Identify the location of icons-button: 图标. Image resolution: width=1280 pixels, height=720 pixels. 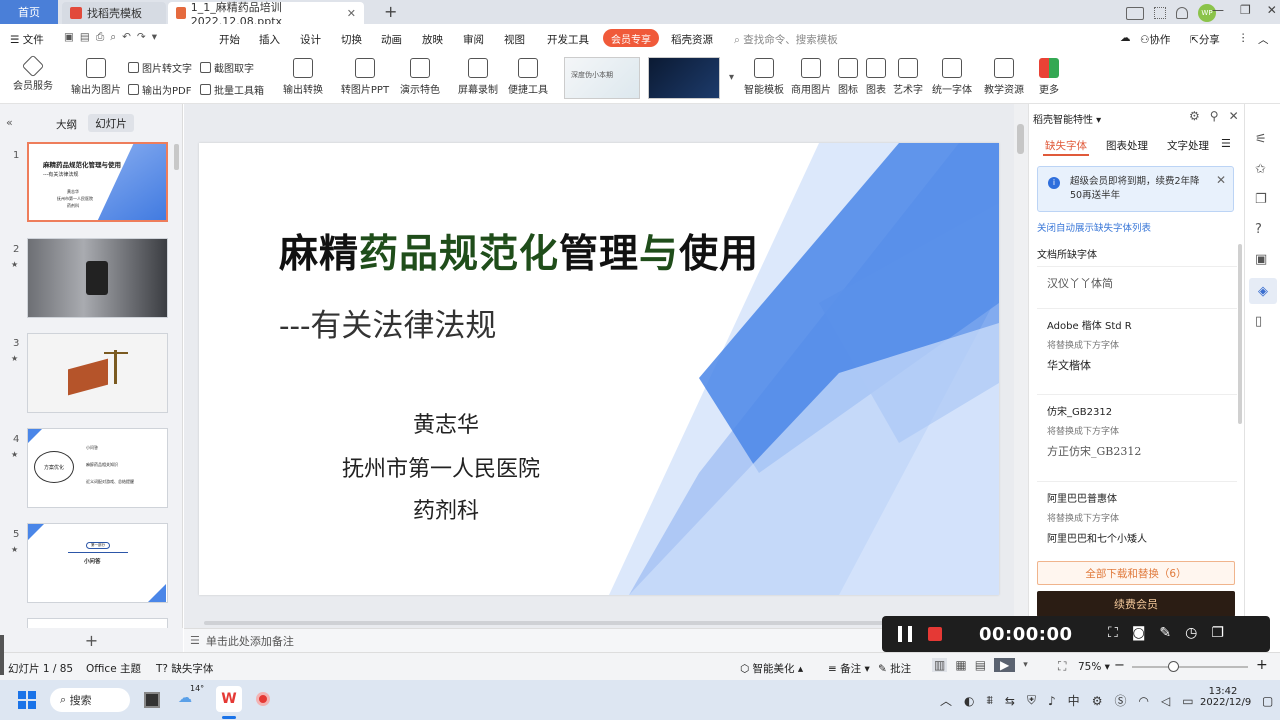
(848, 77).